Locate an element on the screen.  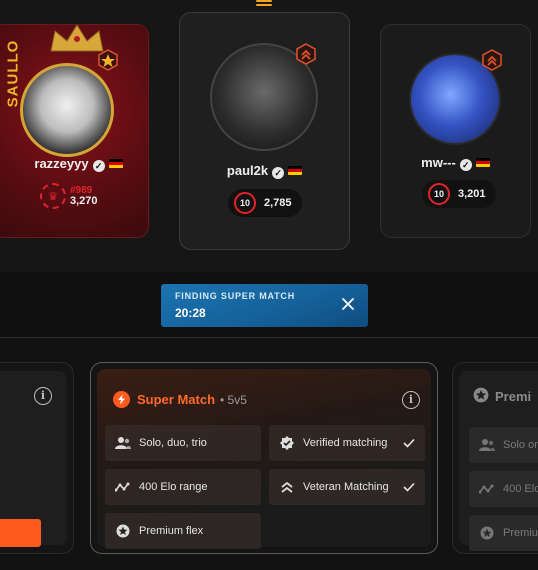
player-card: mw--- ✓ 10 3,201 is located at coordinates (455, 131).